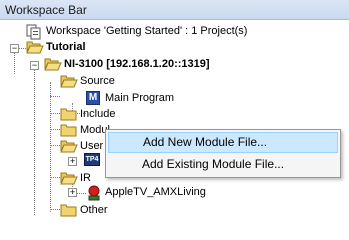  What do you see at coordinates (137, 64) in the screenshot?
I see `tree-label-system: NI-3100 [192.168.1.20::1319]` at bounding box center [137, 64].